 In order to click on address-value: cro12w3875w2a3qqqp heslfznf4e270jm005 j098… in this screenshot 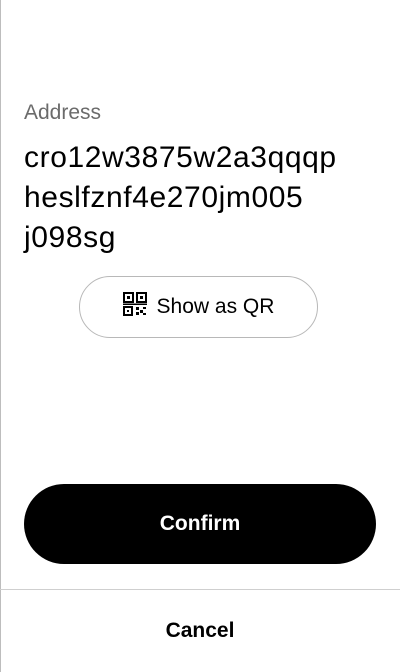, I will do `click(180, 198)`.